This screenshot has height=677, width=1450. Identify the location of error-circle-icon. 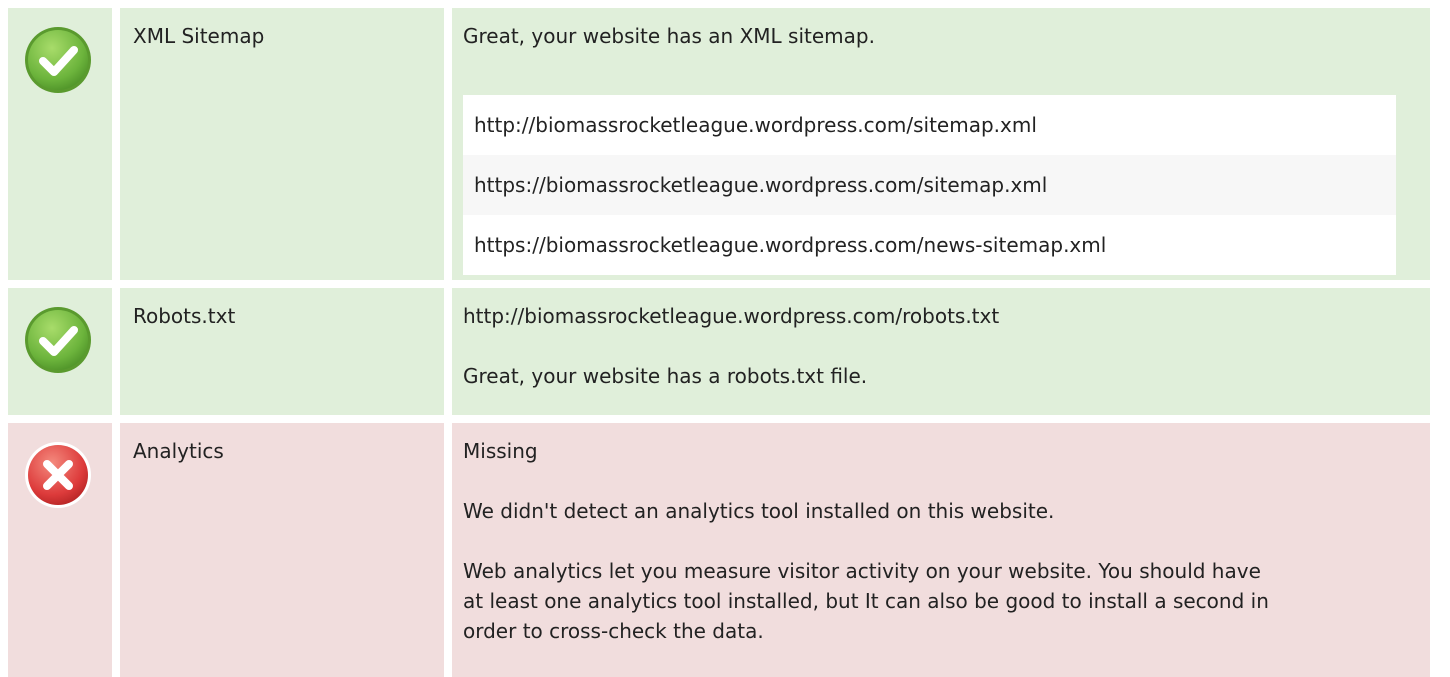
(58, 475).